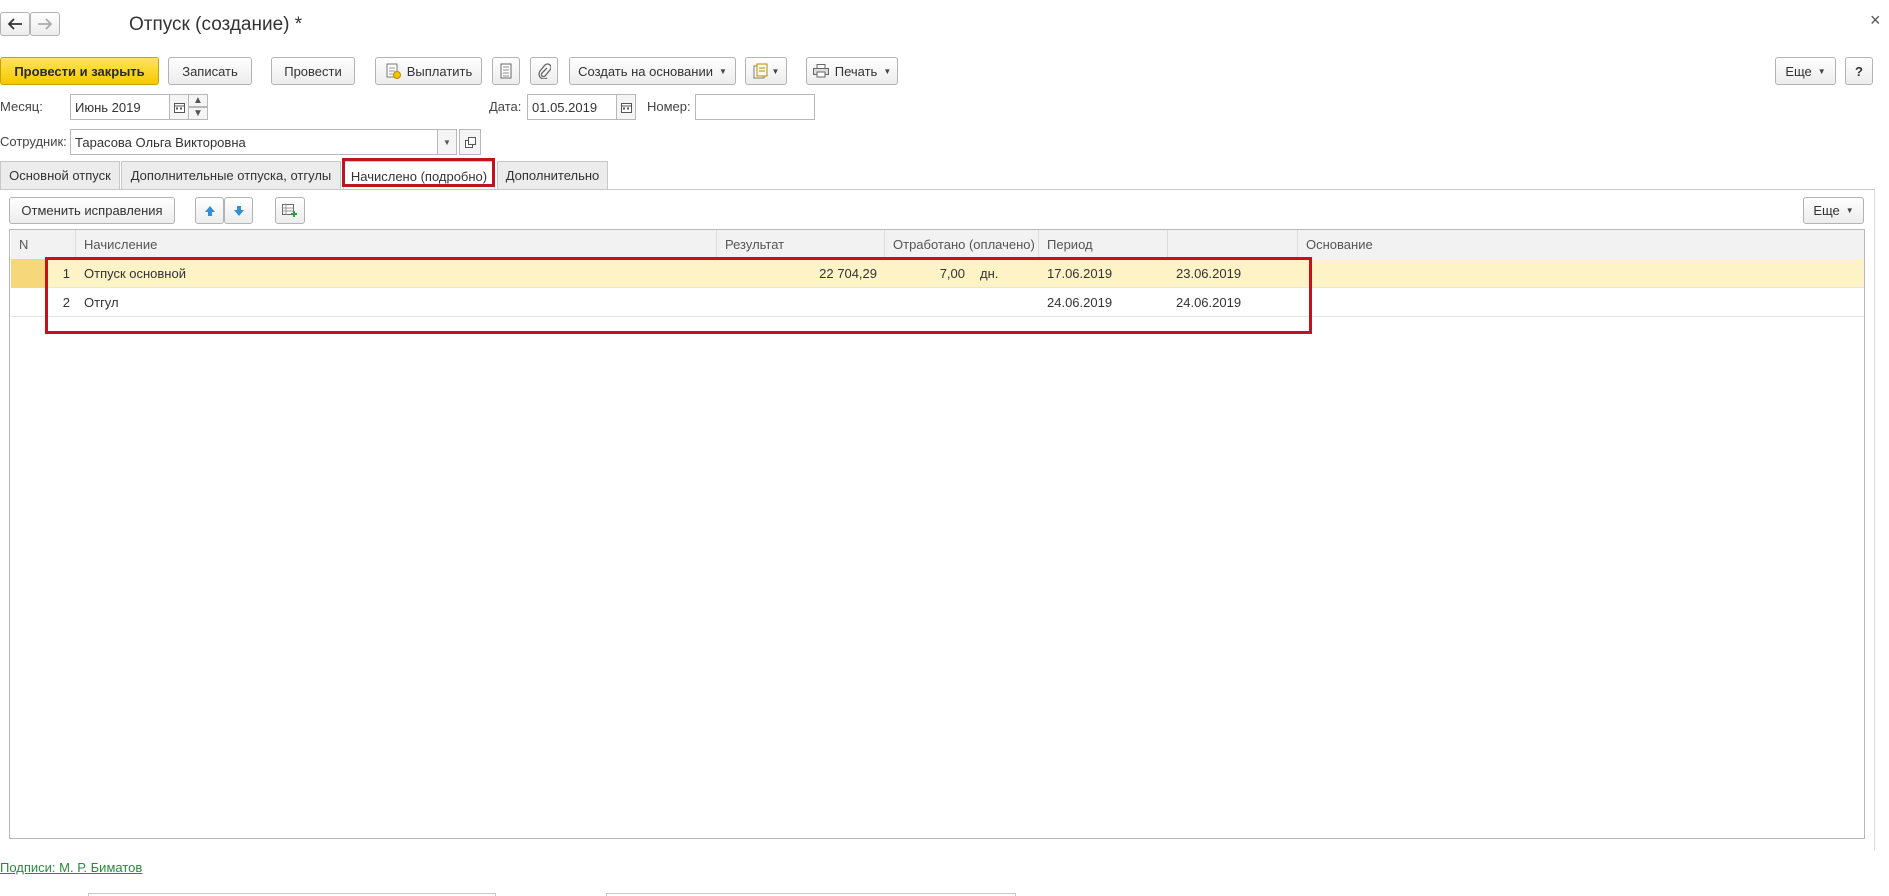  I want to click on column-header-period-end, so click(1233, 244).